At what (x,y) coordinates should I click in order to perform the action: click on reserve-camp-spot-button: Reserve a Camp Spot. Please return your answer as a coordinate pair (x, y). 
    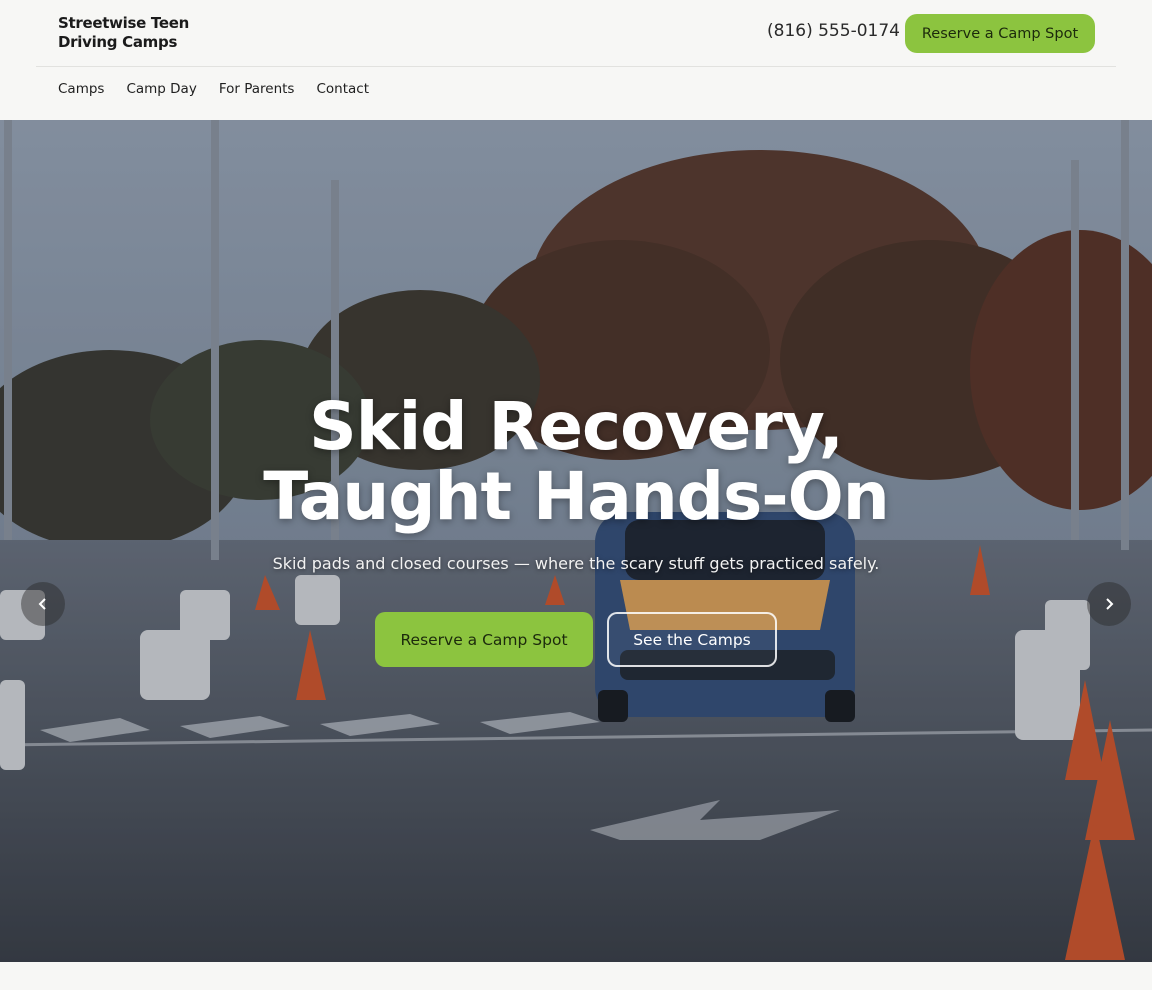
    Looking at the image, I should click on (1000, 33).